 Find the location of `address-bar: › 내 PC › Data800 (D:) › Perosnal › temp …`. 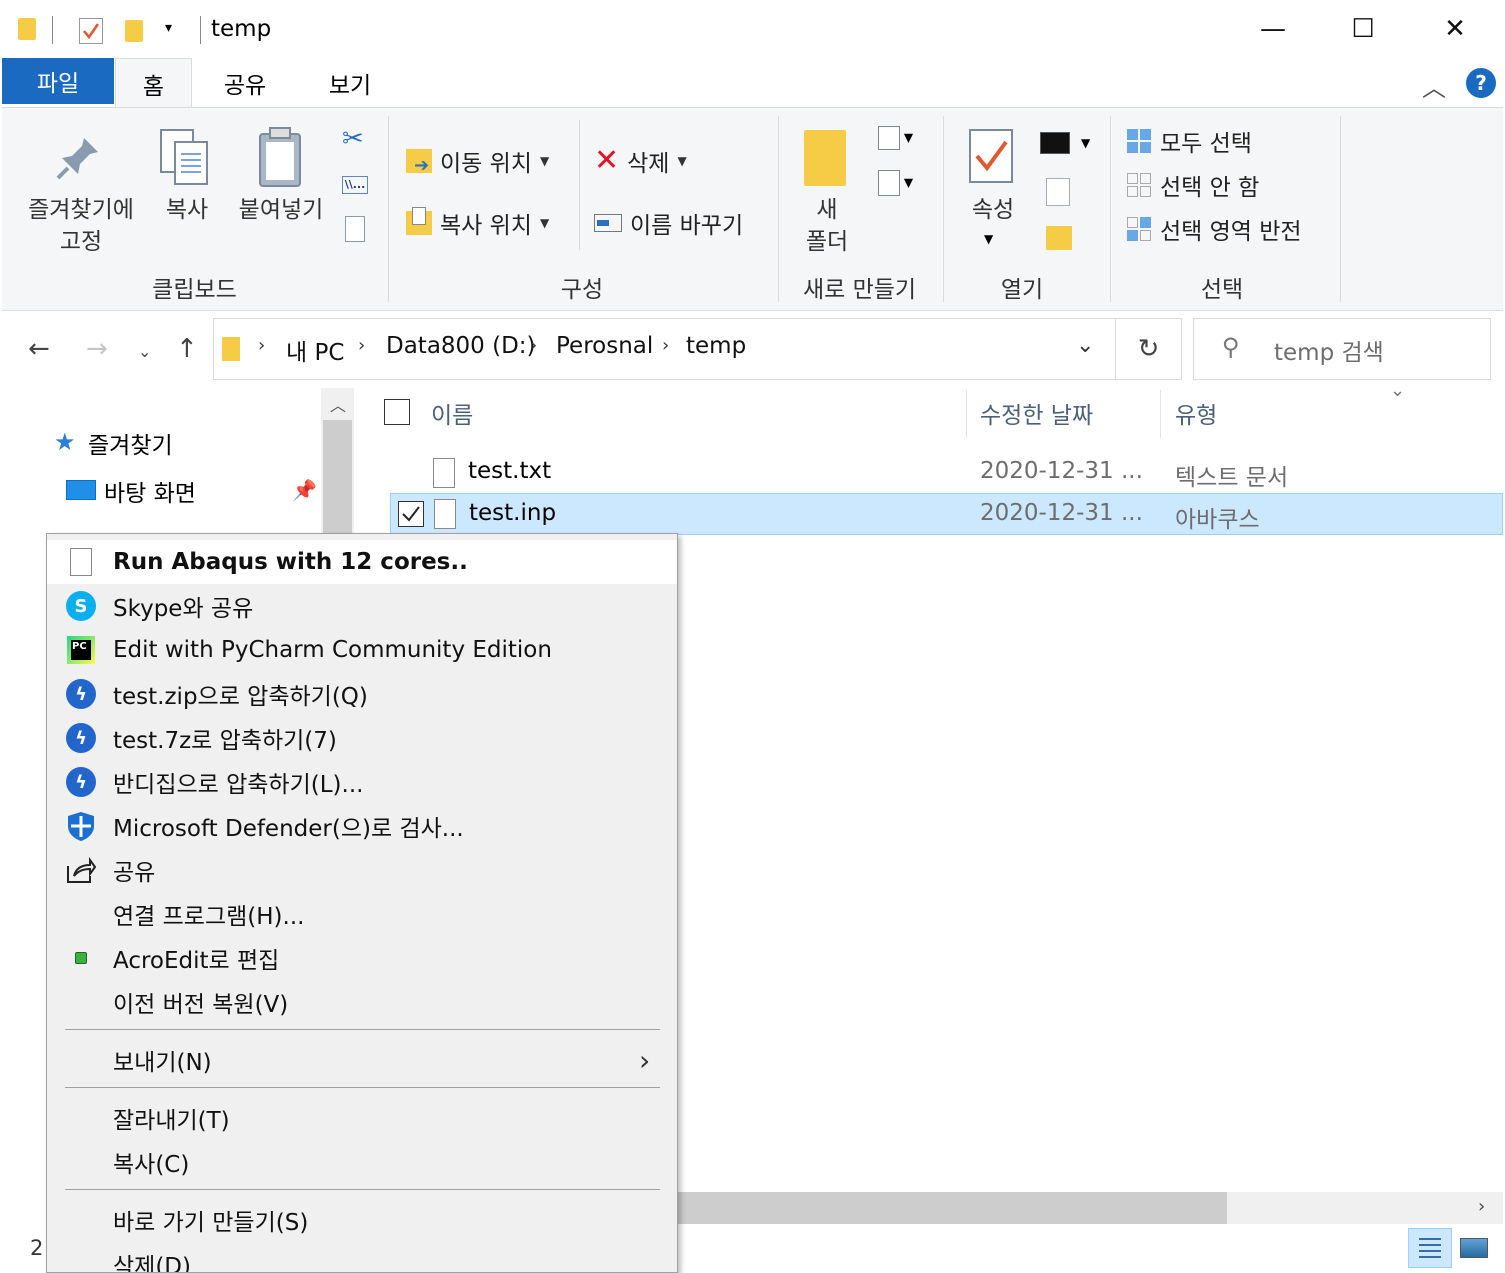

address-bar: › 내 PC › Data800 (D:) › Perosnal › temp … is located at coordinates (664, 349).